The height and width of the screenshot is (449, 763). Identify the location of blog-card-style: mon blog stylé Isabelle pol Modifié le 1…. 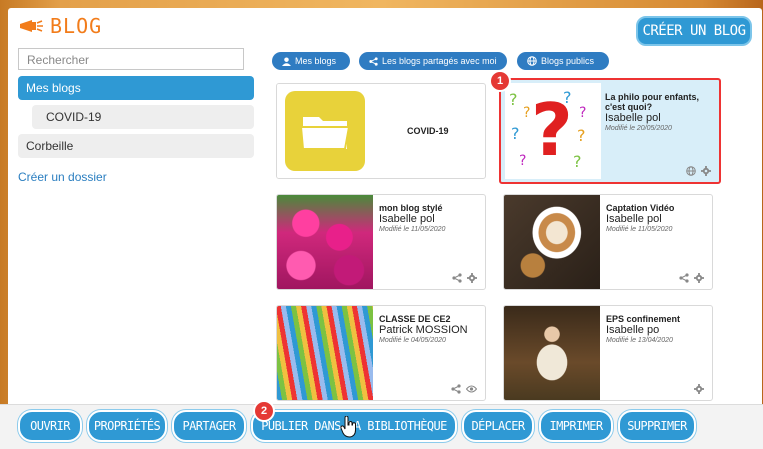
(381, 242).